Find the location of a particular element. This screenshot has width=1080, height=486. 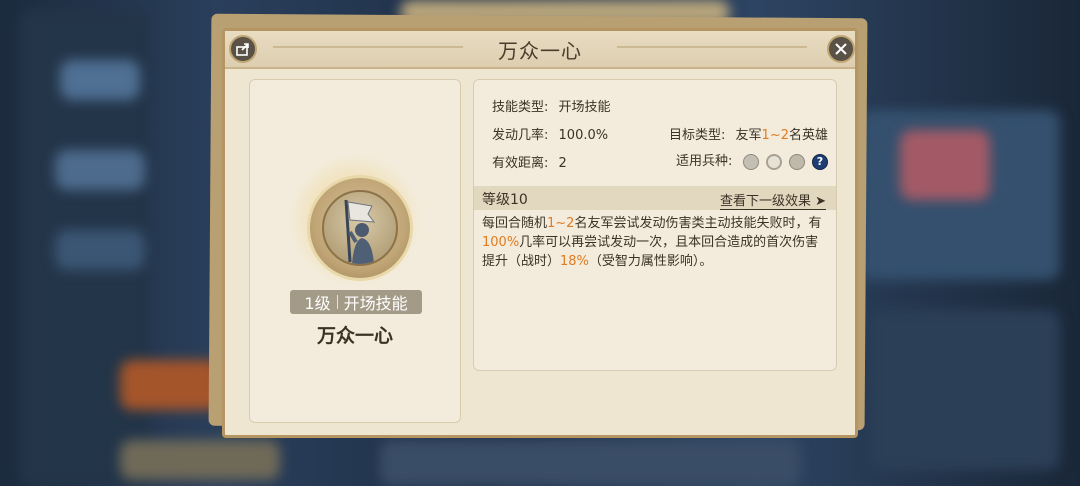

skill-type-label: 技能类型: is located at coordinates (520, 107).